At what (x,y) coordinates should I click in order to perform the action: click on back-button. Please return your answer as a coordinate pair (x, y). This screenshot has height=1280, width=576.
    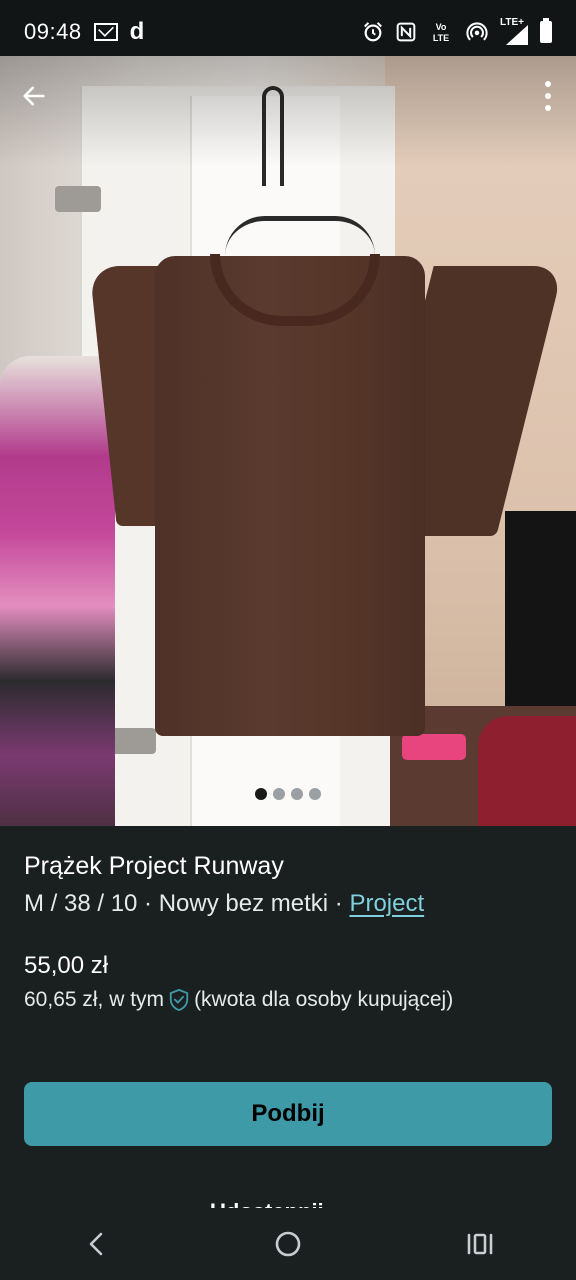
    Looking at the image, I should click on (34, 96).